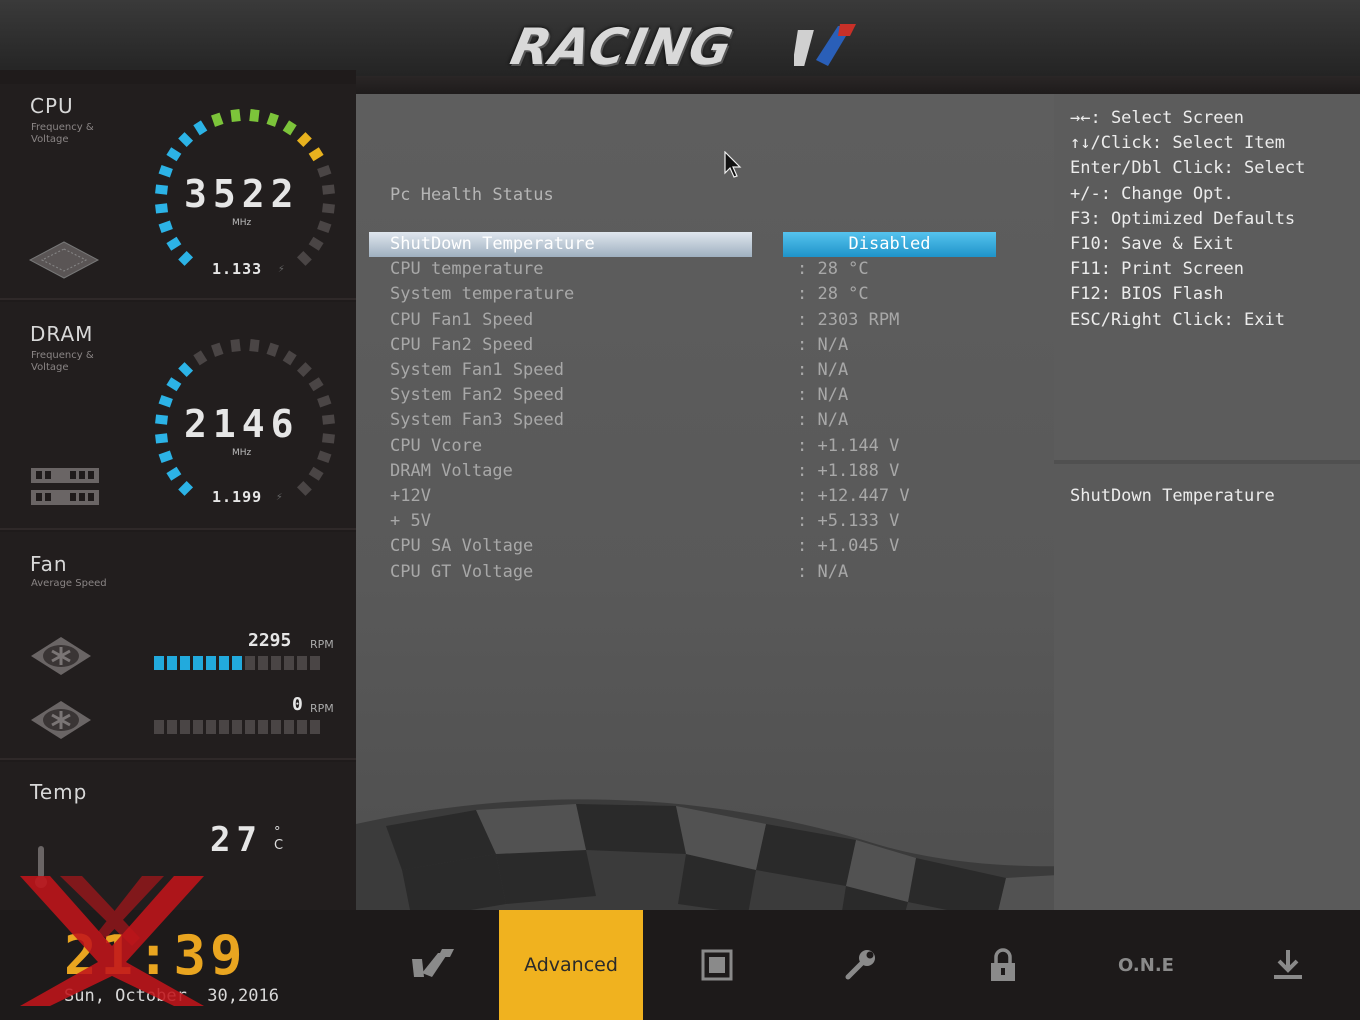  Describe the element at coordinates (61, 656) in the screenshot. I see `fan-icon` at that location.